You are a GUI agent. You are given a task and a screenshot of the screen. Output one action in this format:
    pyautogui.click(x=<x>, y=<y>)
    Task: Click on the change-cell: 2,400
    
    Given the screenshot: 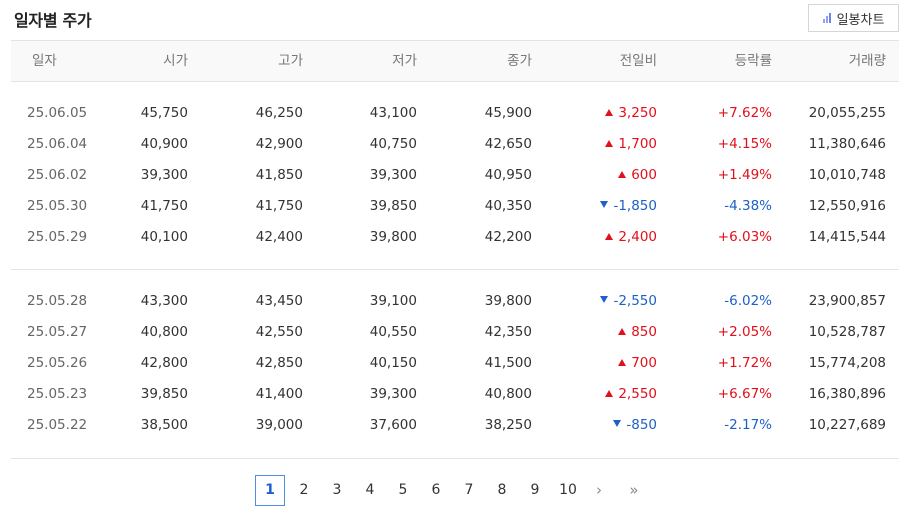 What is the action you would take?
    pyautogui.click(x=631, y=237)
    